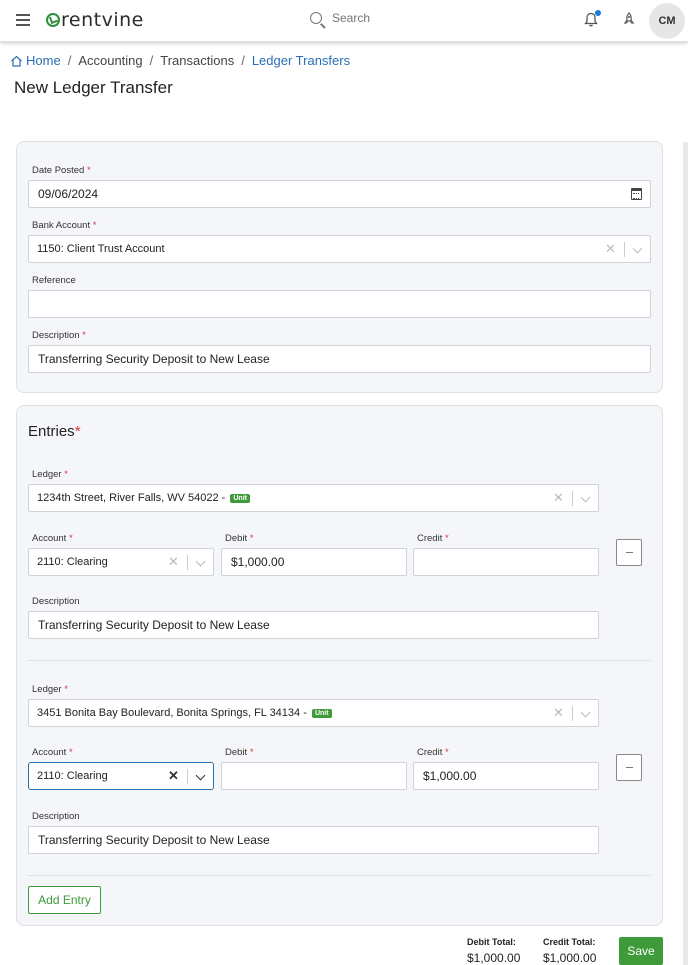 This screenshot has height=965, width=688. I want to click on save-button: Save, so click(641, 951).